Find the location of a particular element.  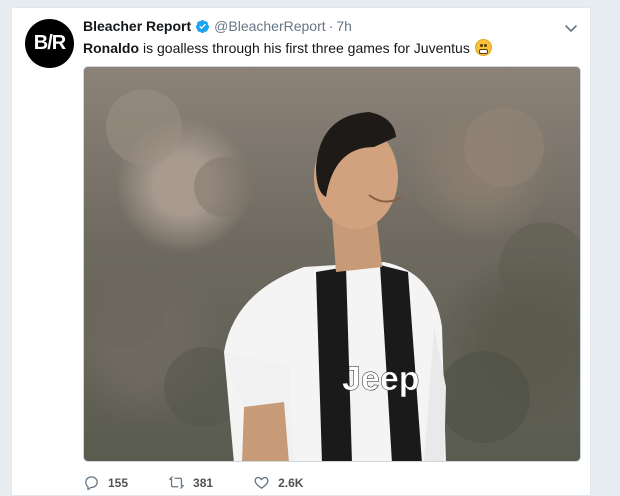

reply-button: 155 is located at coordinates (105, 482).